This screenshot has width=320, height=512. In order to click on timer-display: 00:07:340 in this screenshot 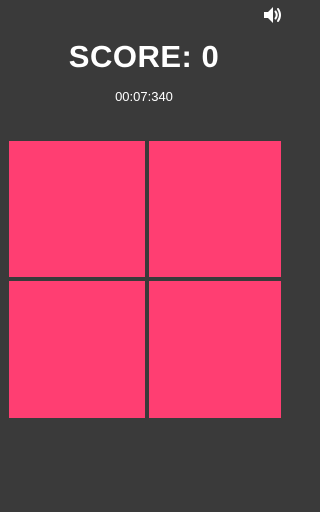, I will do `click(144, 96)`.